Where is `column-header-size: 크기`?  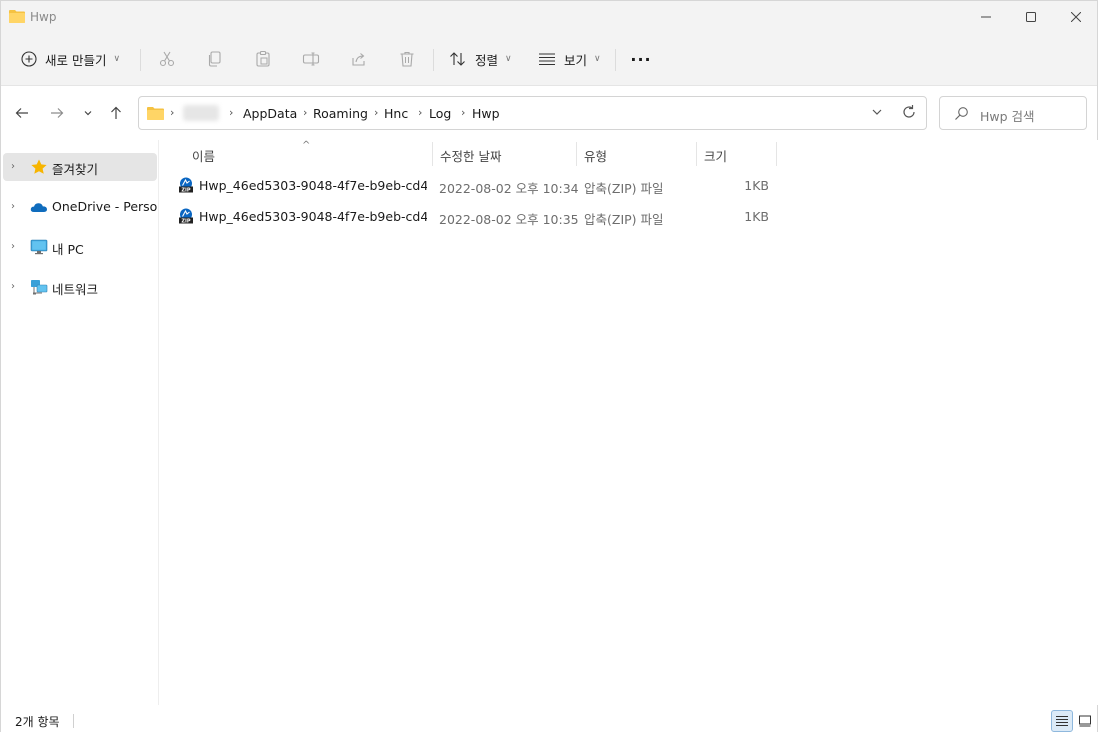 column-header-size: 크기 is located at coordinates (737, 153).